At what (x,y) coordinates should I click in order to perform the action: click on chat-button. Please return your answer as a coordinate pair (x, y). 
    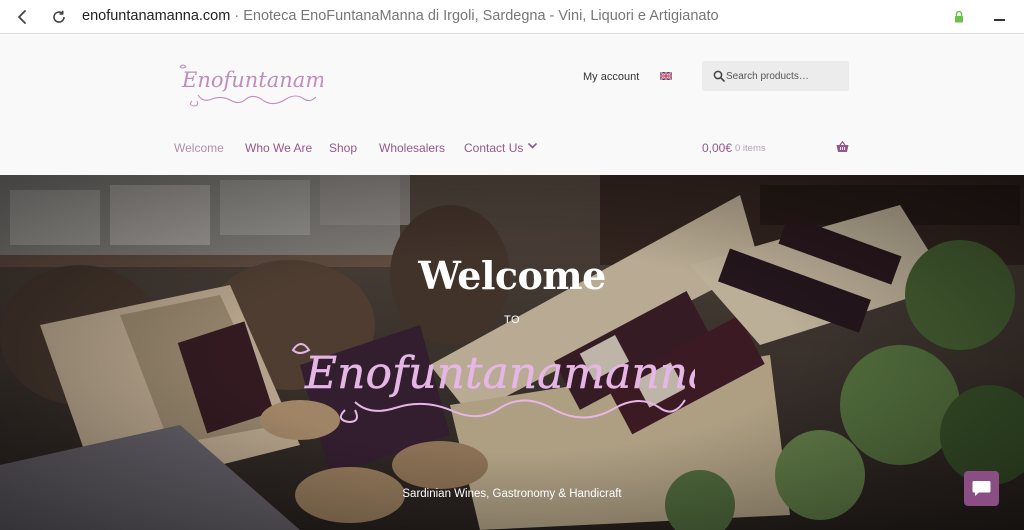
    Looking at the image, I should click on (981, 488).